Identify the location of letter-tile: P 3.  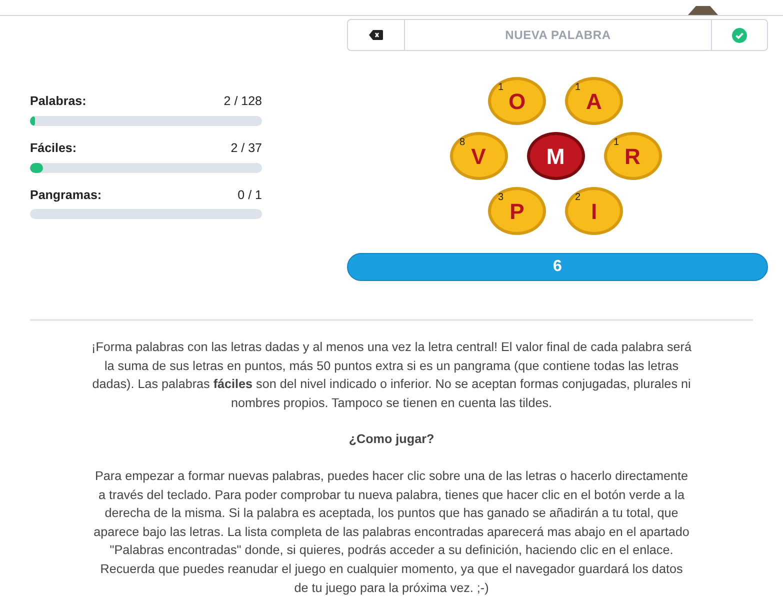
(517, 211).